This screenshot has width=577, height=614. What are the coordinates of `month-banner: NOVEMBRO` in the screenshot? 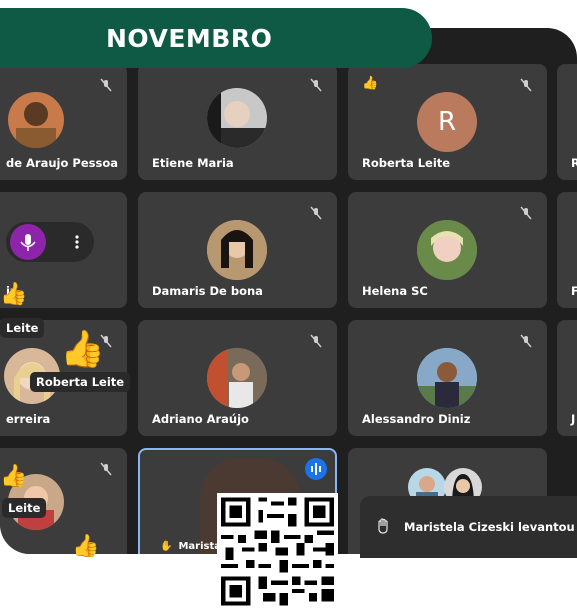 It's located at (216, 38).